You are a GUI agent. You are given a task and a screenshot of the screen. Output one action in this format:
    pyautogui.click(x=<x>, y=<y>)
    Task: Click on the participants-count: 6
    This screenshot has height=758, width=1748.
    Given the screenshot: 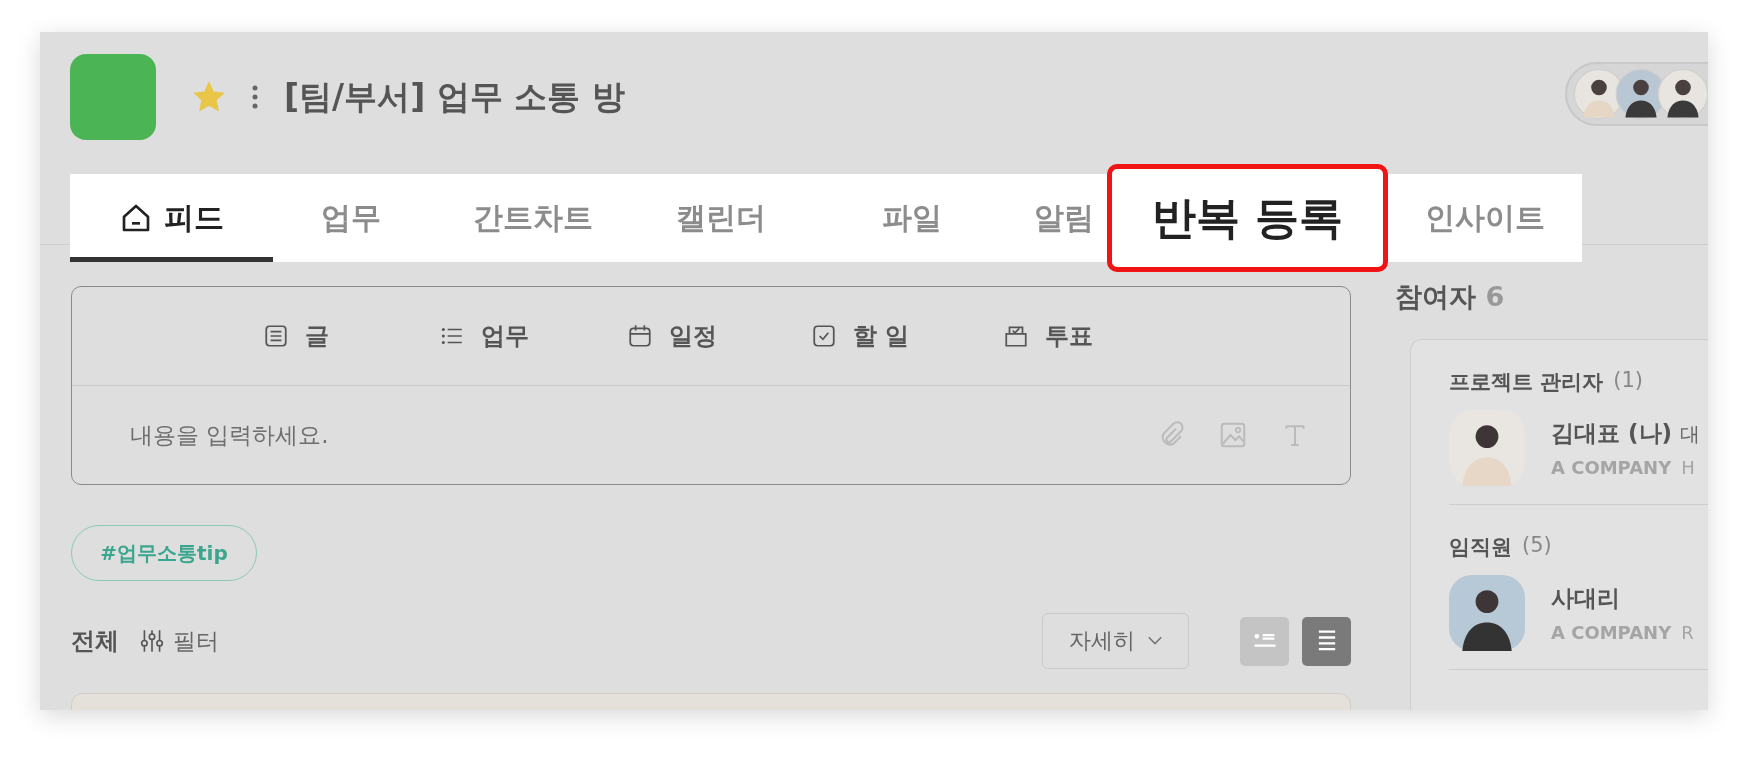 What is the action you would take?
    pyautogui.click(x=1495, y=296)
    